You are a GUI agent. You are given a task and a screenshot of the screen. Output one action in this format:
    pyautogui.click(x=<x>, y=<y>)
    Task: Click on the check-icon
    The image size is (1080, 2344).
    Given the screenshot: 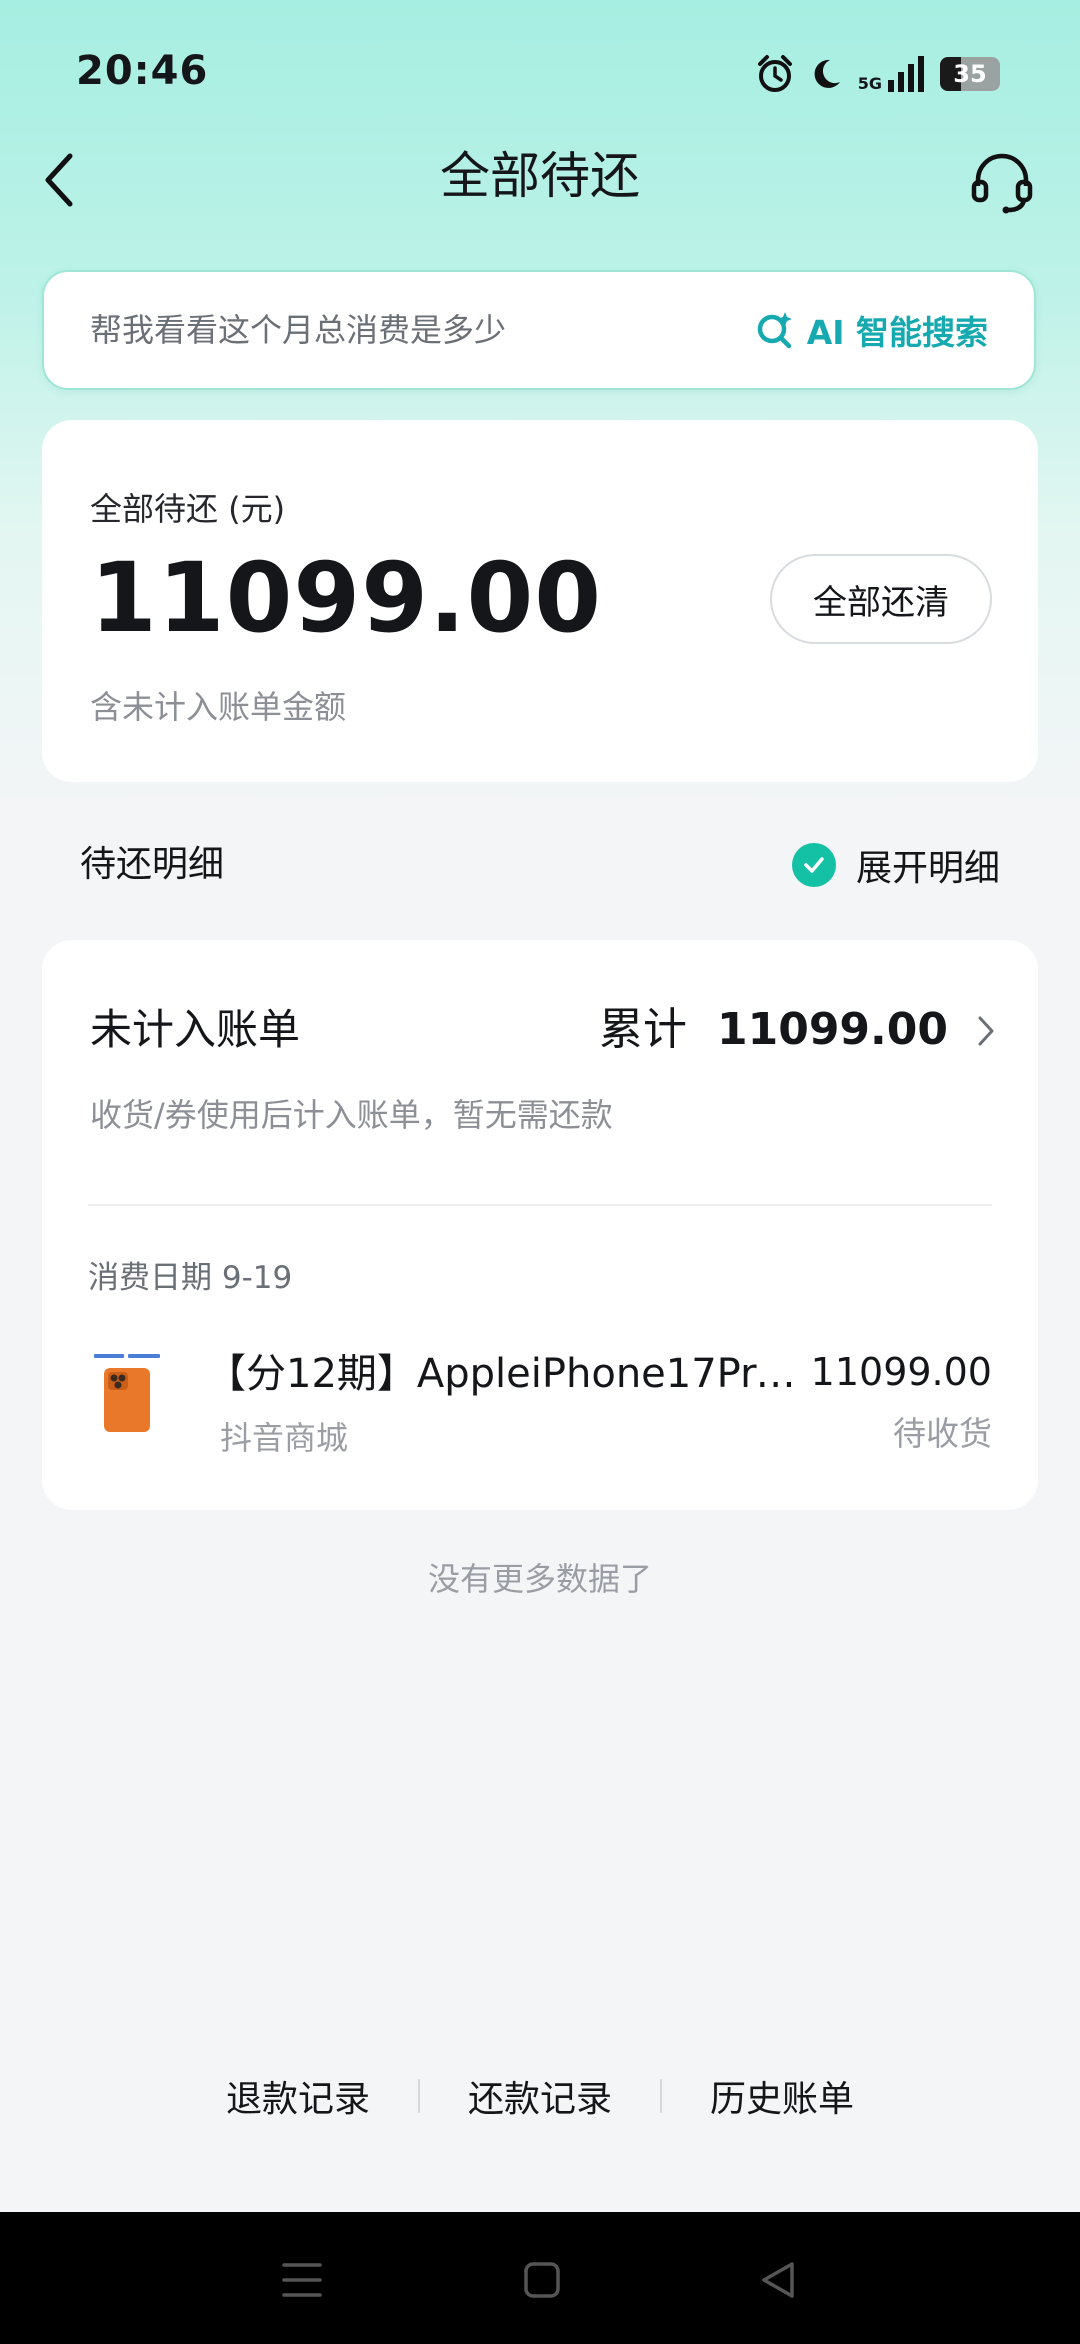 What is the action you would take?
    pyautogui.click(x=813, y=865)
    